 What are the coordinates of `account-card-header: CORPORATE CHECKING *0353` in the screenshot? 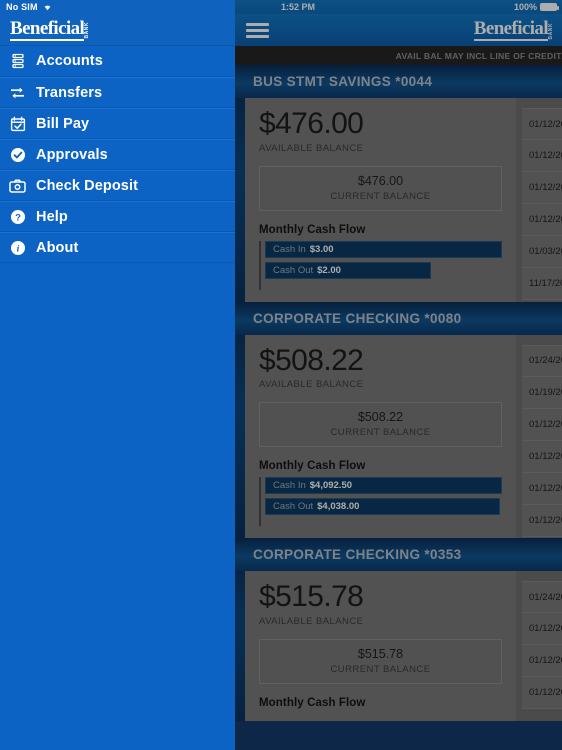 It's located at (398, 554).